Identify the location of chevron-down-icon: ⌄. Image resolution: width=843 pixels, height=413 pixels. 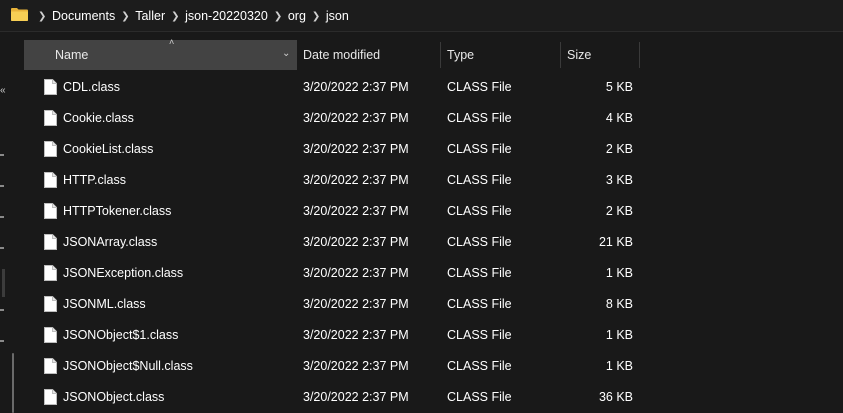
(286, 53).